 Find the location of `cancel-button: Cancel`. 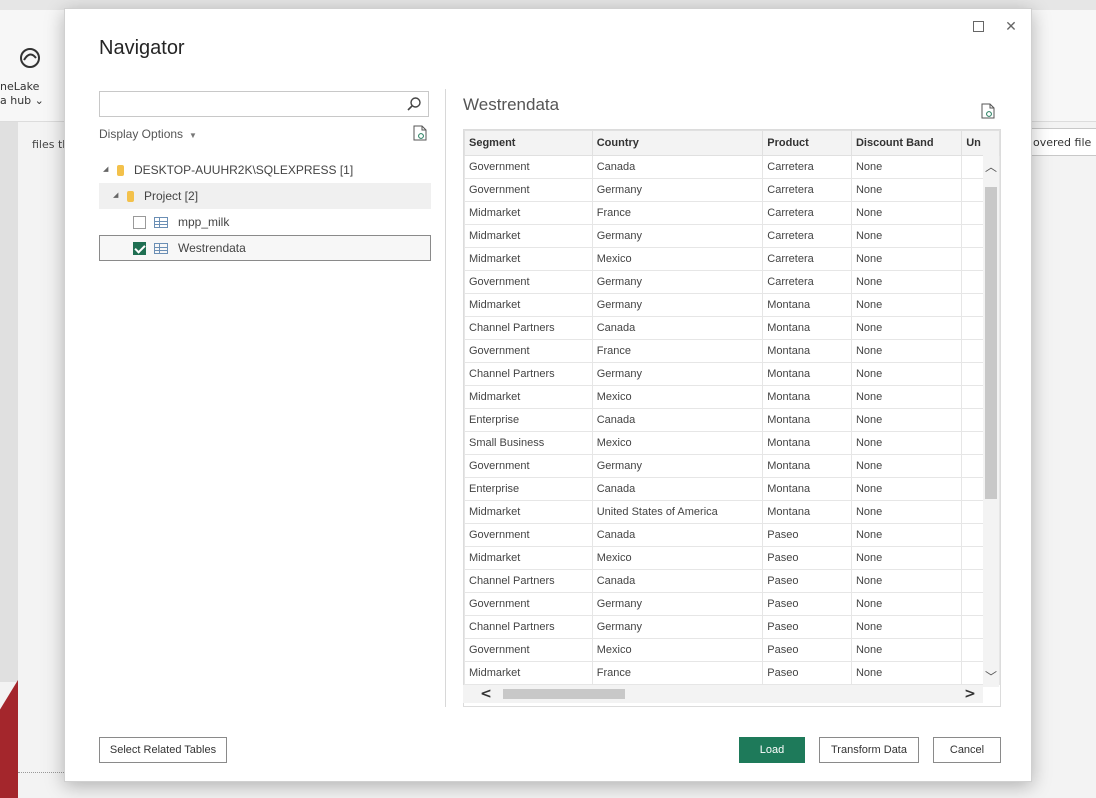

cancel-button: Cancel is located at coordinates (967, 750).